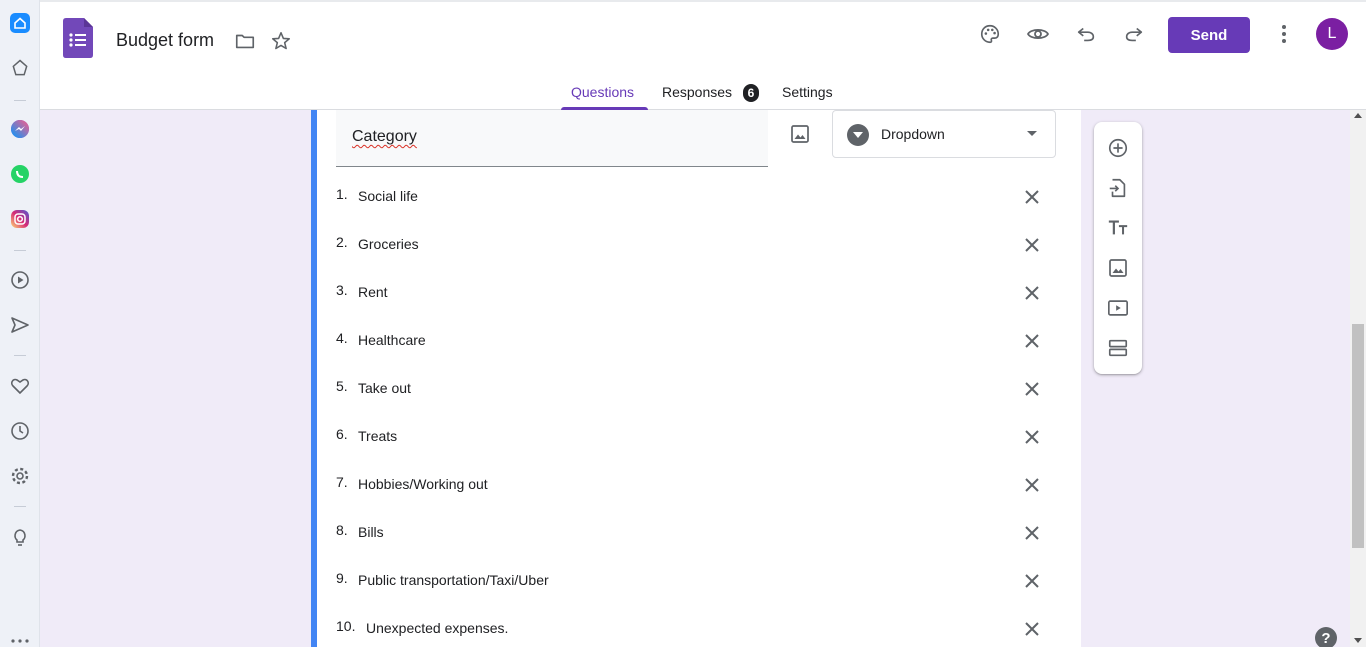 Image resolution: width=1366 pixels, height=647 pixels. What do you see at coordinates (373, 292) in the screenshot?
I see `option-label: Rent` at bounding box center [373, 292].